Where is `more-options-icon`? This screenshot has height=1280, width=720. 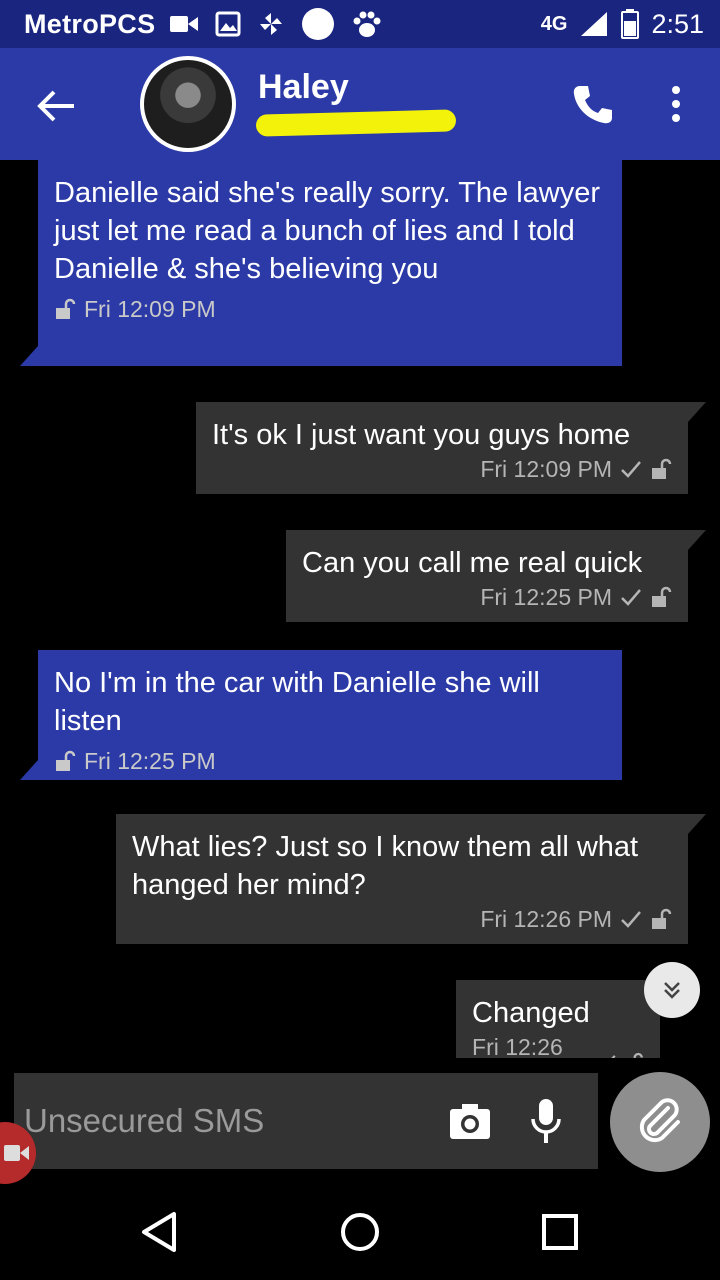 more-options-icon is located at coordinates (676, 104).